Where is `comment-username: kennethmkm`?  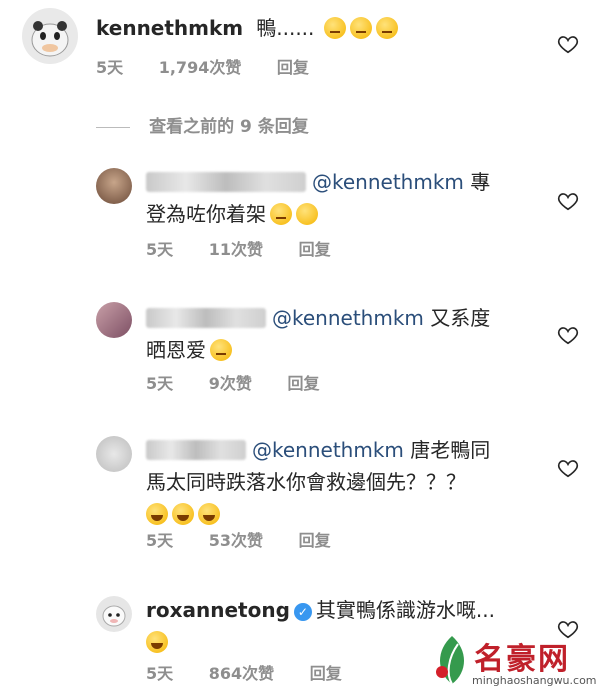 comment-username: kennethmkm is located at coordinates (169, 28).